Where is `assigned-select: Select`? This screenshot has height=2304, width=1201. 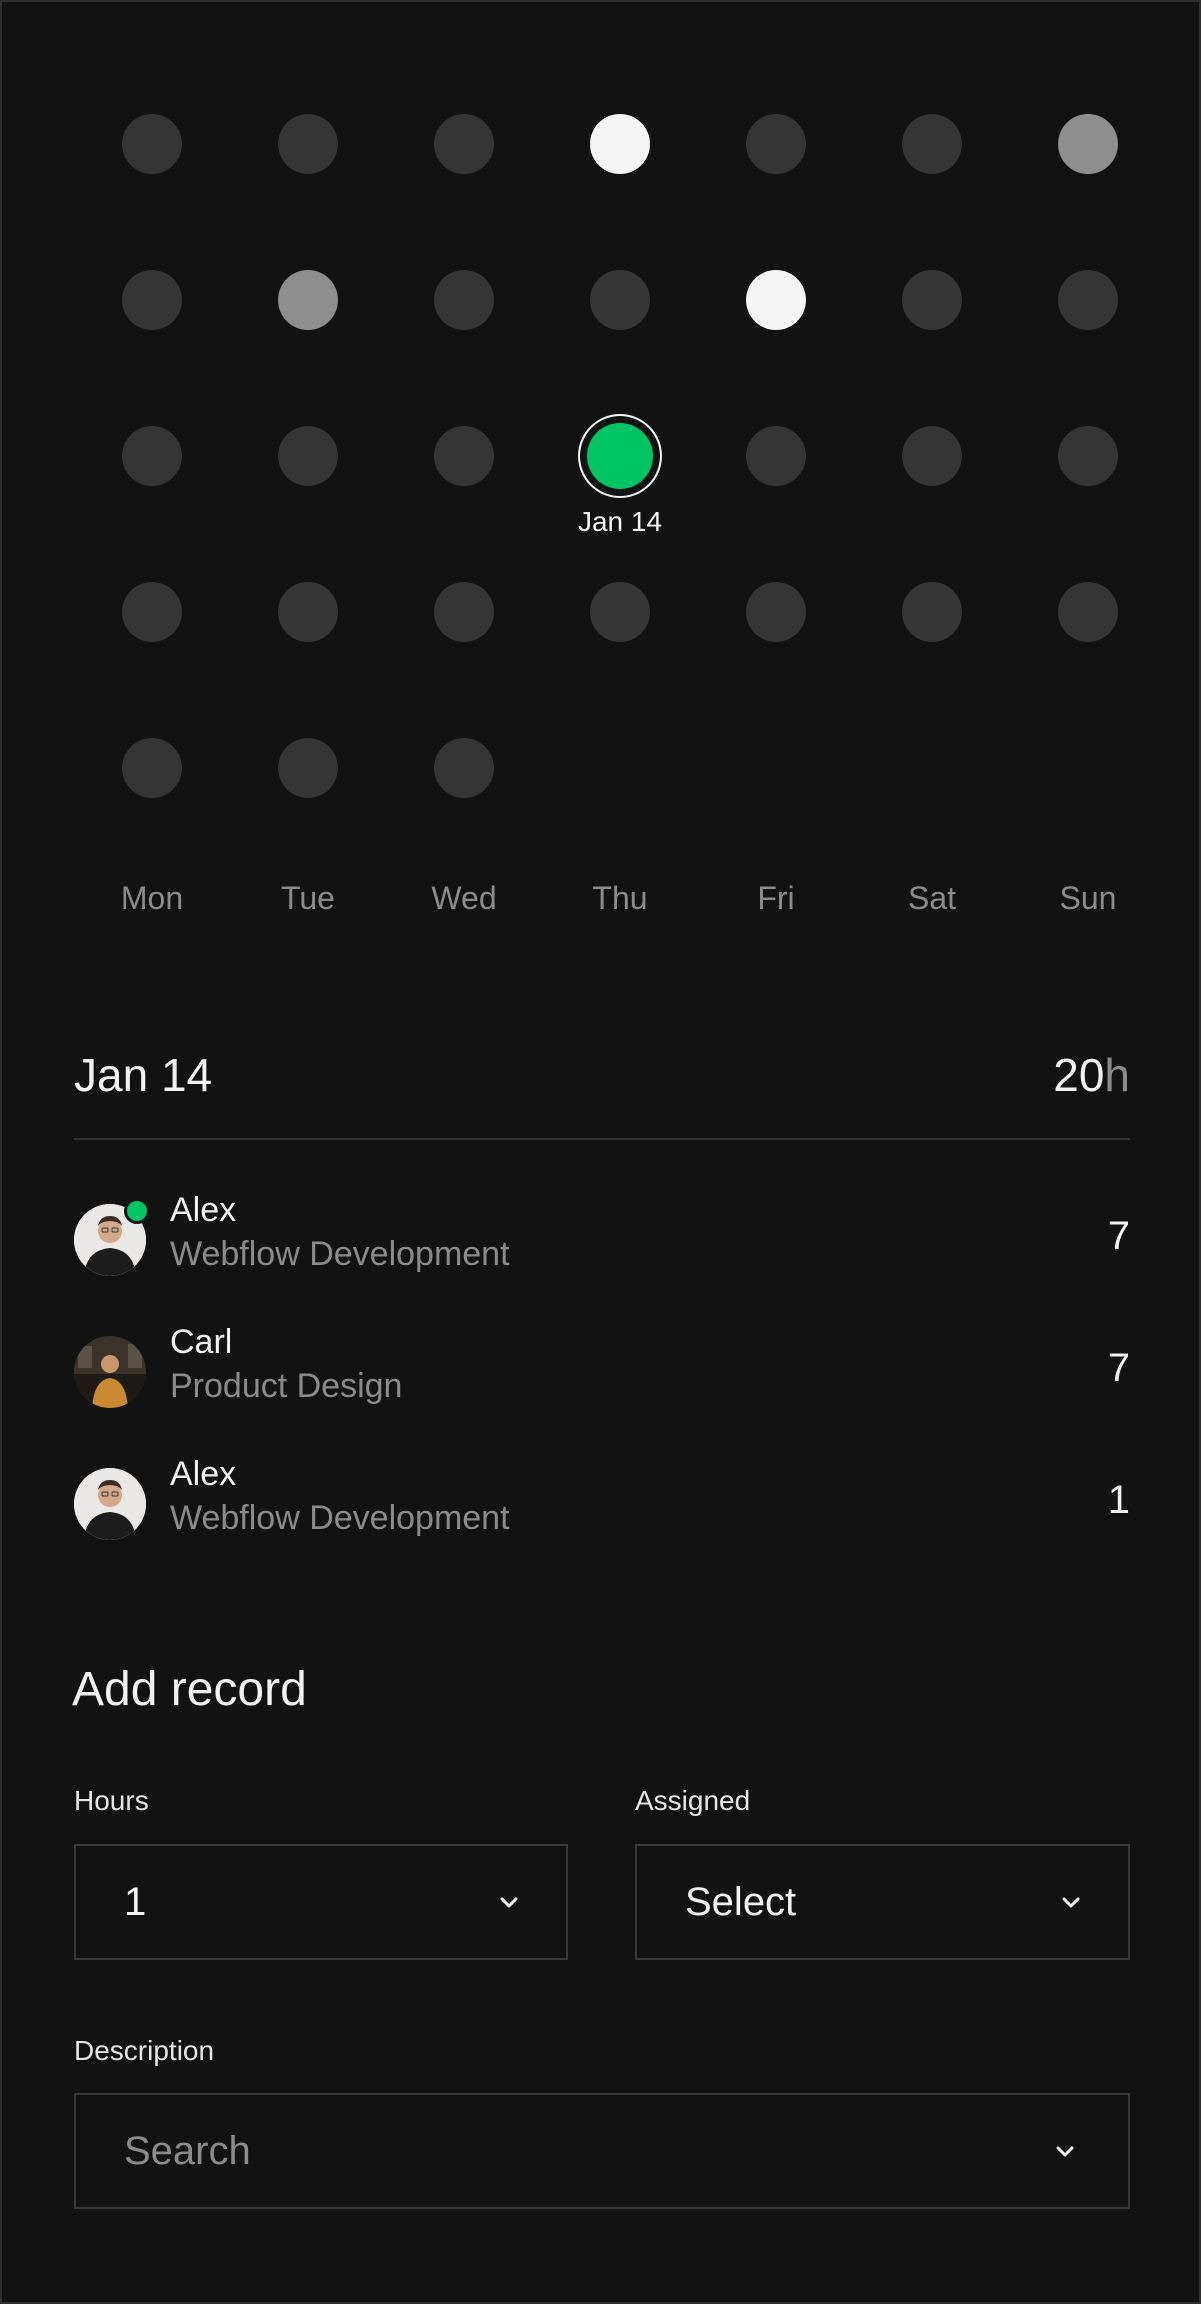
assigned-select: Select is located at coordinates (882, 1902).